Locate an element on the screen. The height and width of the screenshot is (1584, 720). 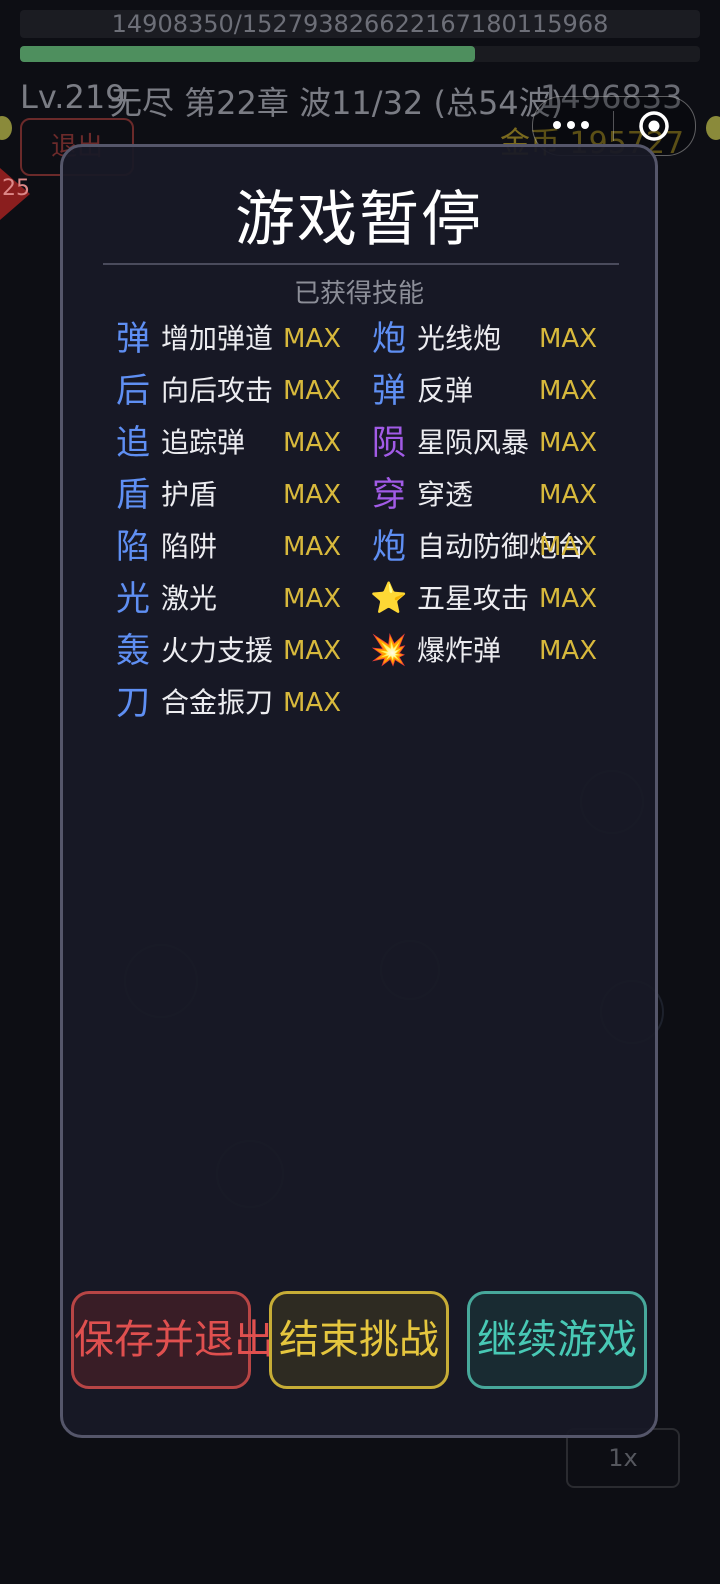
title-divider is located at coordinates (361, 264).